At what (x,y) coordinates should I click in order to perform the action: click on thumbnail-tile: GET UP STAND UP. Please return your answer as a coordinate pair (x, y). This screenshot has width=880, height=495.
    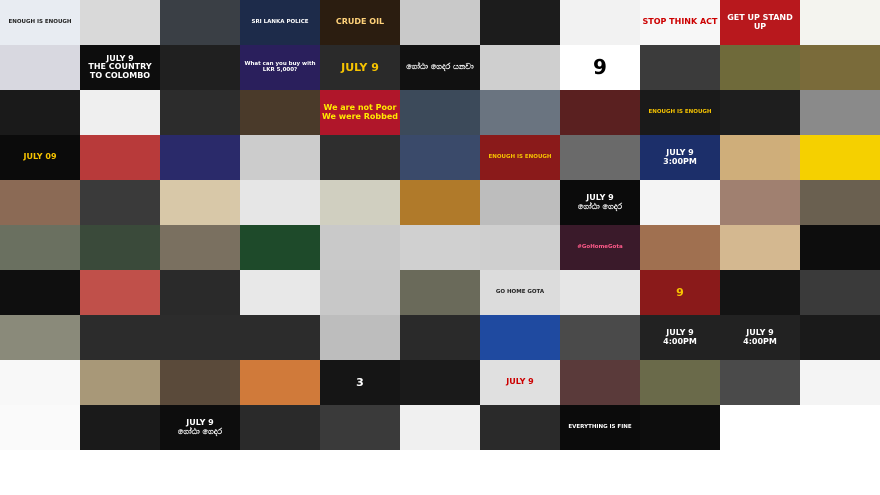
    Looking at the image, I should click on (760, 22).